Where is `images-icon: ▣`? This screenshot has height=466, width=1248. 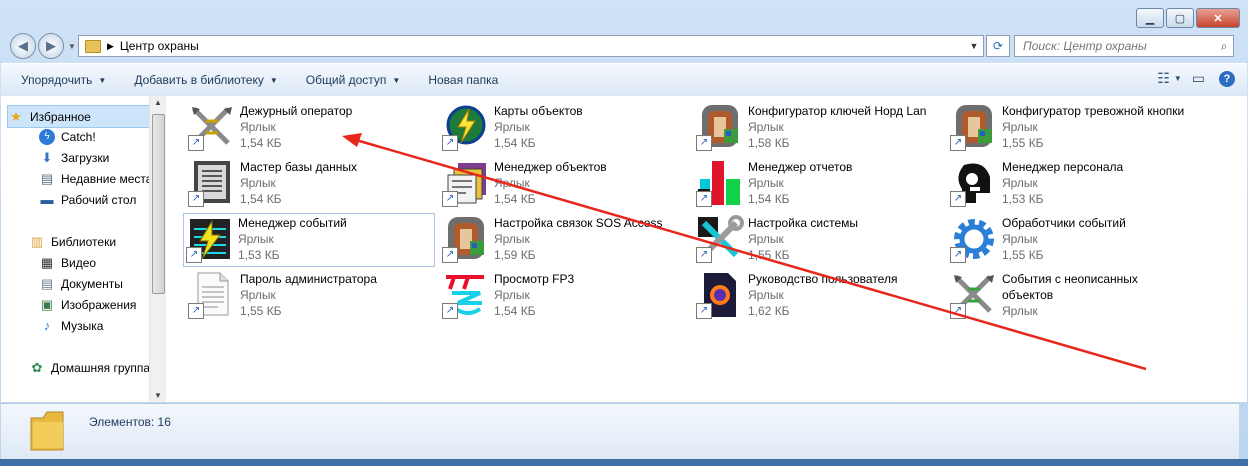 images-icon: ▣ is located at coordinates (47, 304).